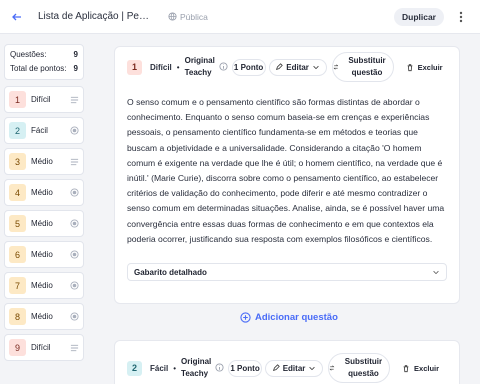  What do you see at coordinates (17, 99) in the screenshot?
I see `sidebar-question-number: 1` at bounding box center [17, 99].